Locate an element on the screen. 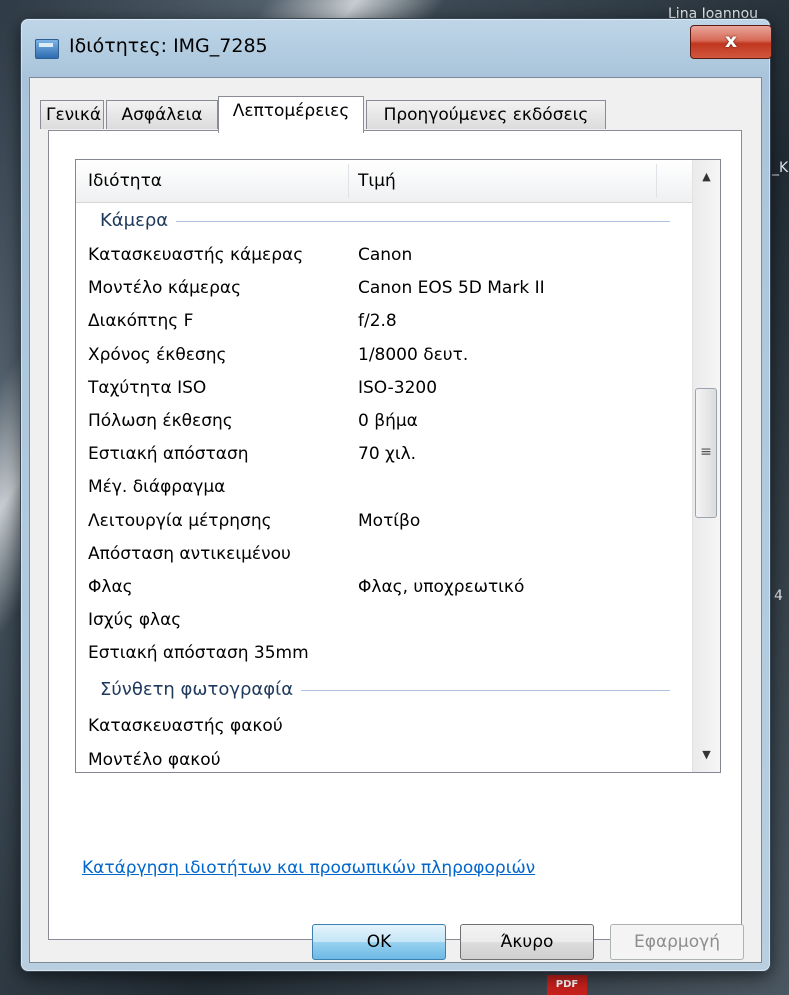 This screenshot has height=995, width=789. property-value: 1/8000 δευτ. is located at coordinates (413, 355).